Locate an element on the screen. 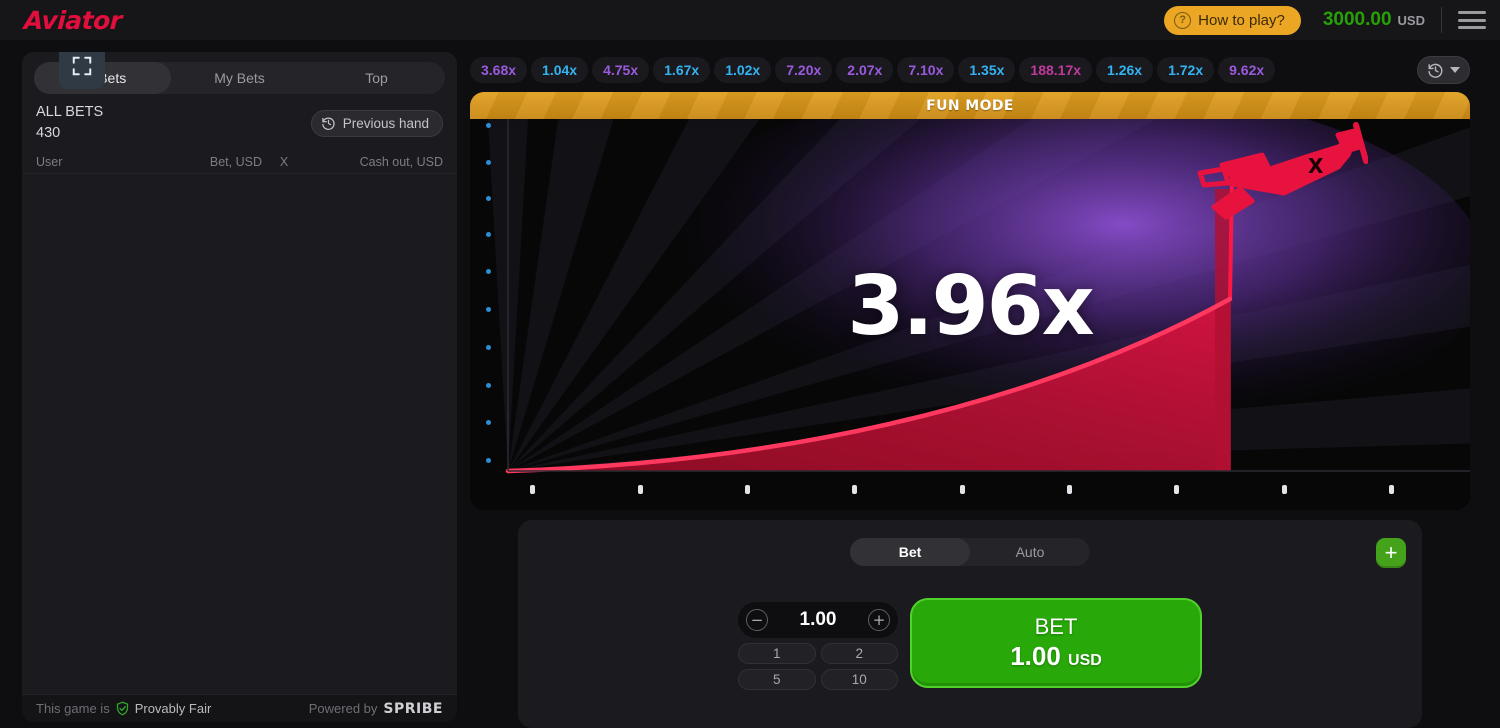 Image resolution: width=1500 pixels, height=728 pixels. how-to-play-button: ? How to play? is located at coordinates (1232, 20).